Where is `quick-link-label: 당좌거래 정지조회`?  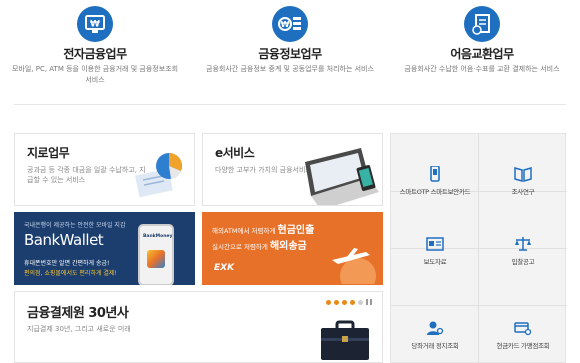
quick-link-label: 당좌거래 정지조회 is located at coordinates (435, 346).